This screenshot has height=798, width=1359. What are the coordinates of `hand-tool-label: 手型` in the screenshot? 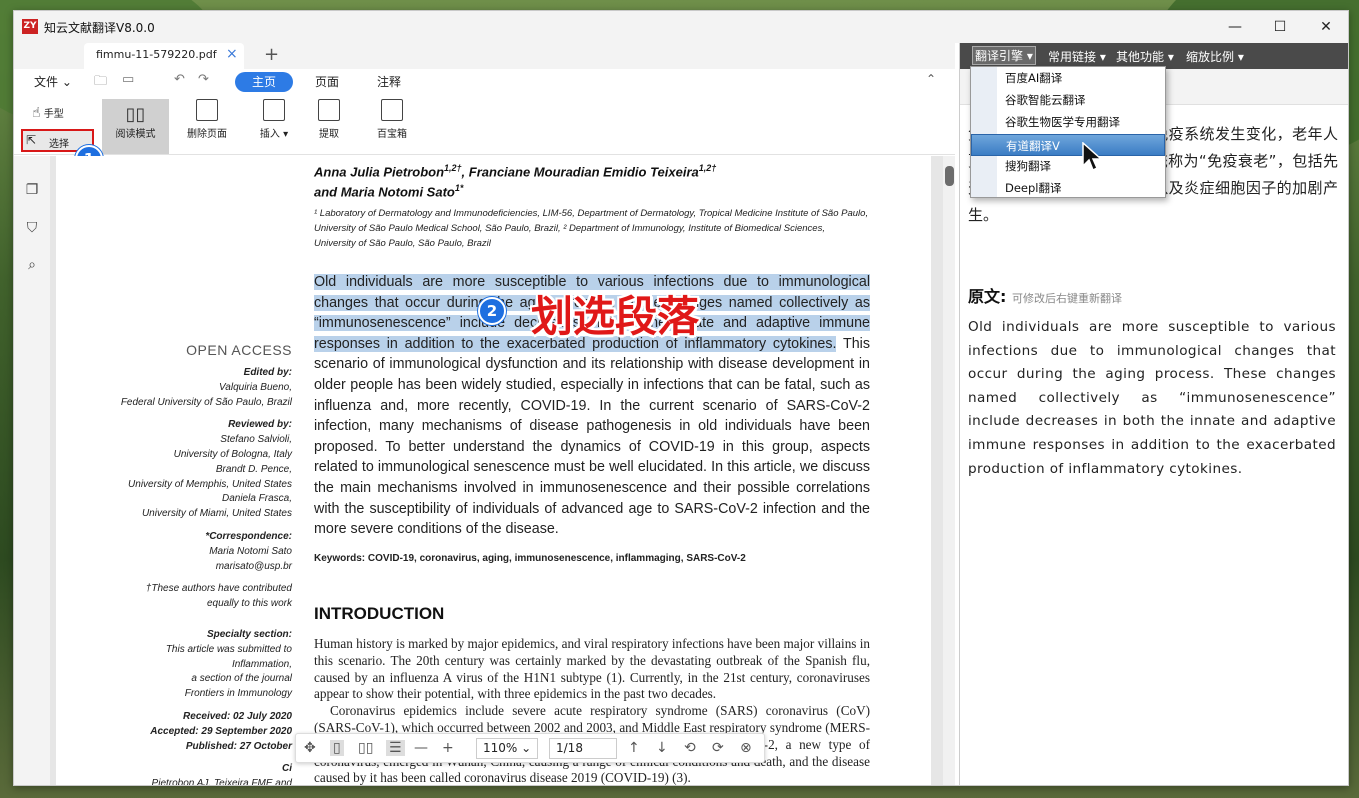 It's located at (54, 114).